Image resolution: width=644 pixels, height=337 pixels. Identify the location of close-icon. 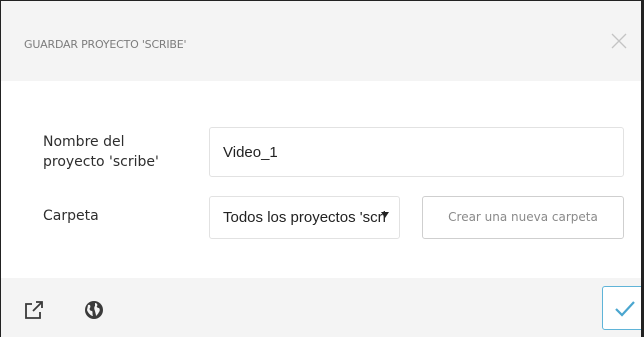
(619, 41).